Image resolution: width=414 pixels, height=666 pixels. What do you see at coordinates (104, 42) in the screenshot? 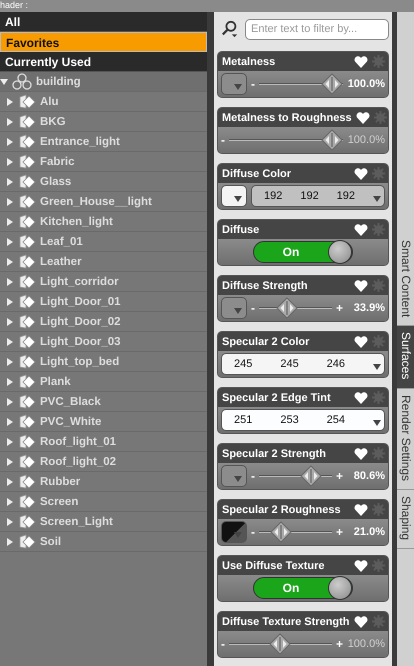
I see `filter-item: Favorites` at bounding box center [104, 42].